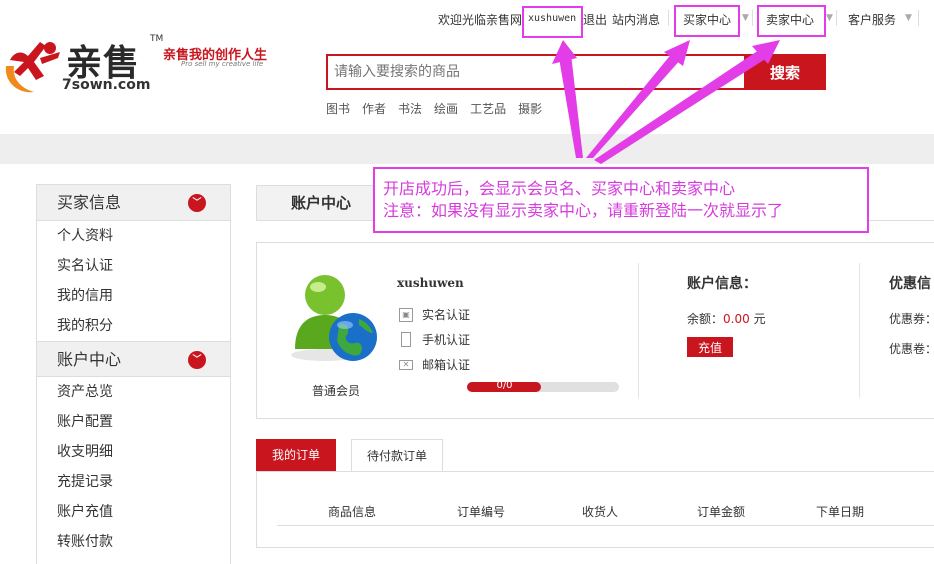 Image resolution: width=934 pixels, height=564 pixels. I want to click on sidebar-section-buyer-info: 买家信息 ﹀, so click(133, 203).